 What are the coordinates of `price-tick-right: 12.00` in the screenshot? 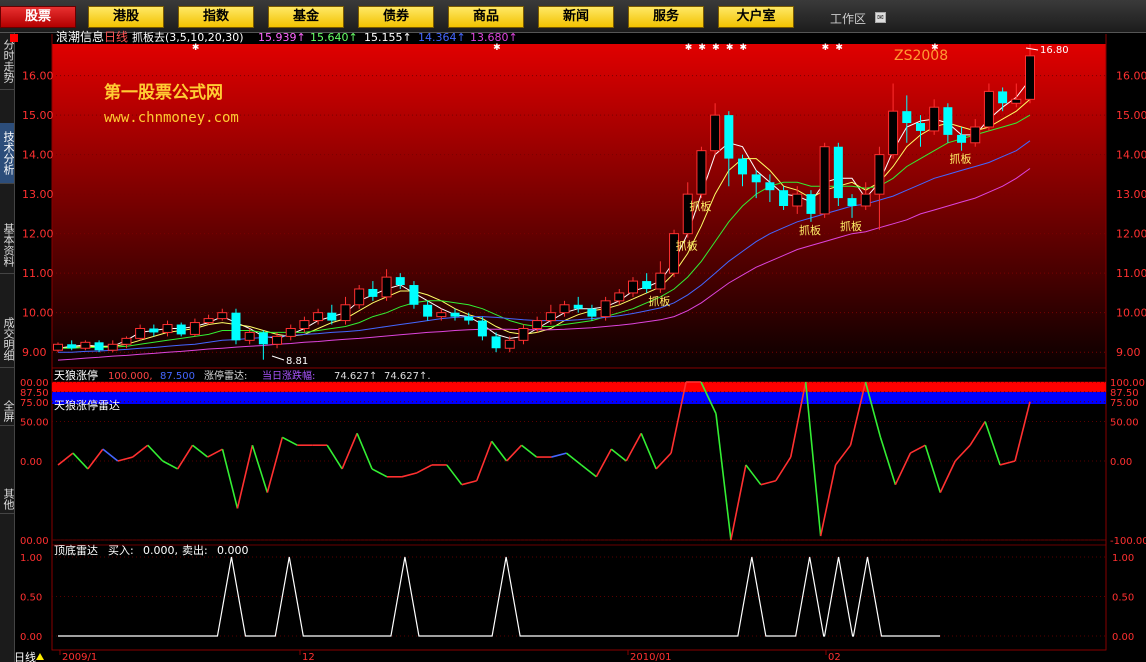 It's located at (1131, 234).